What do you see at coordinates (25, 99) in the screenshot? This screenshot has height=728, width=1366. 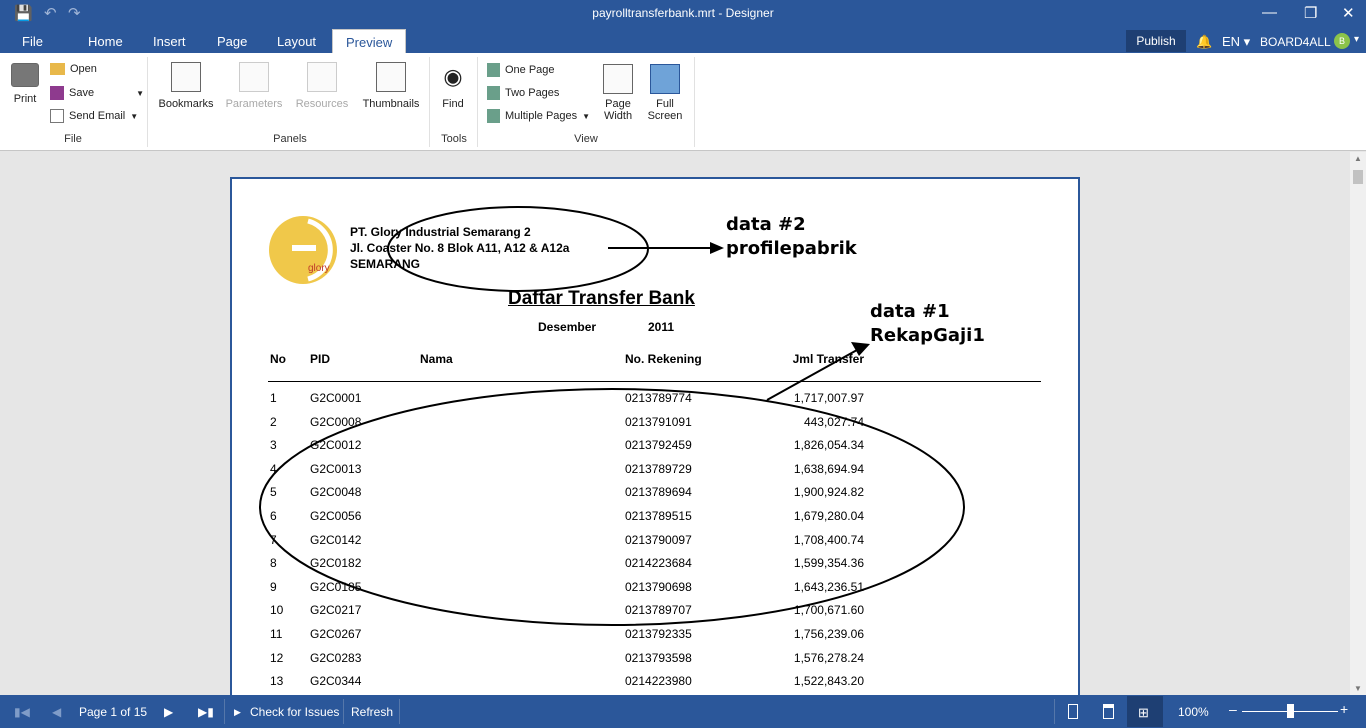 I see `print-label: Print` at bounding box center [25, 99].